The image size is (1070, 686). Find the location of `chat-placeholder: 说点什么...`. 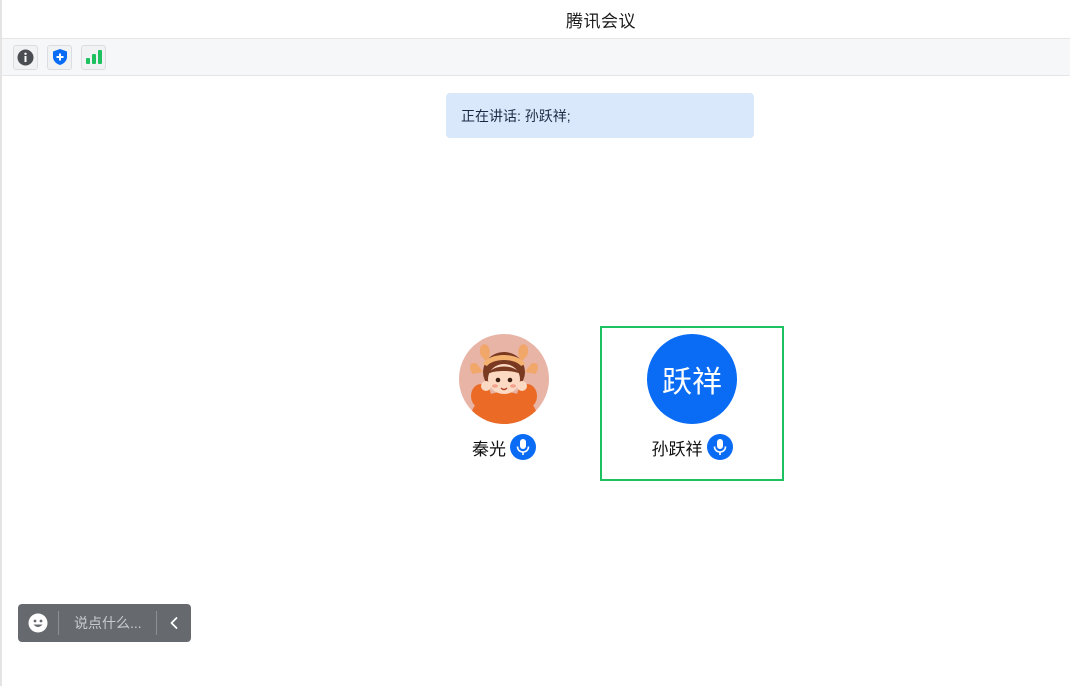

chat-placeholder: 说点什么... is located at coordinates (108, 623).